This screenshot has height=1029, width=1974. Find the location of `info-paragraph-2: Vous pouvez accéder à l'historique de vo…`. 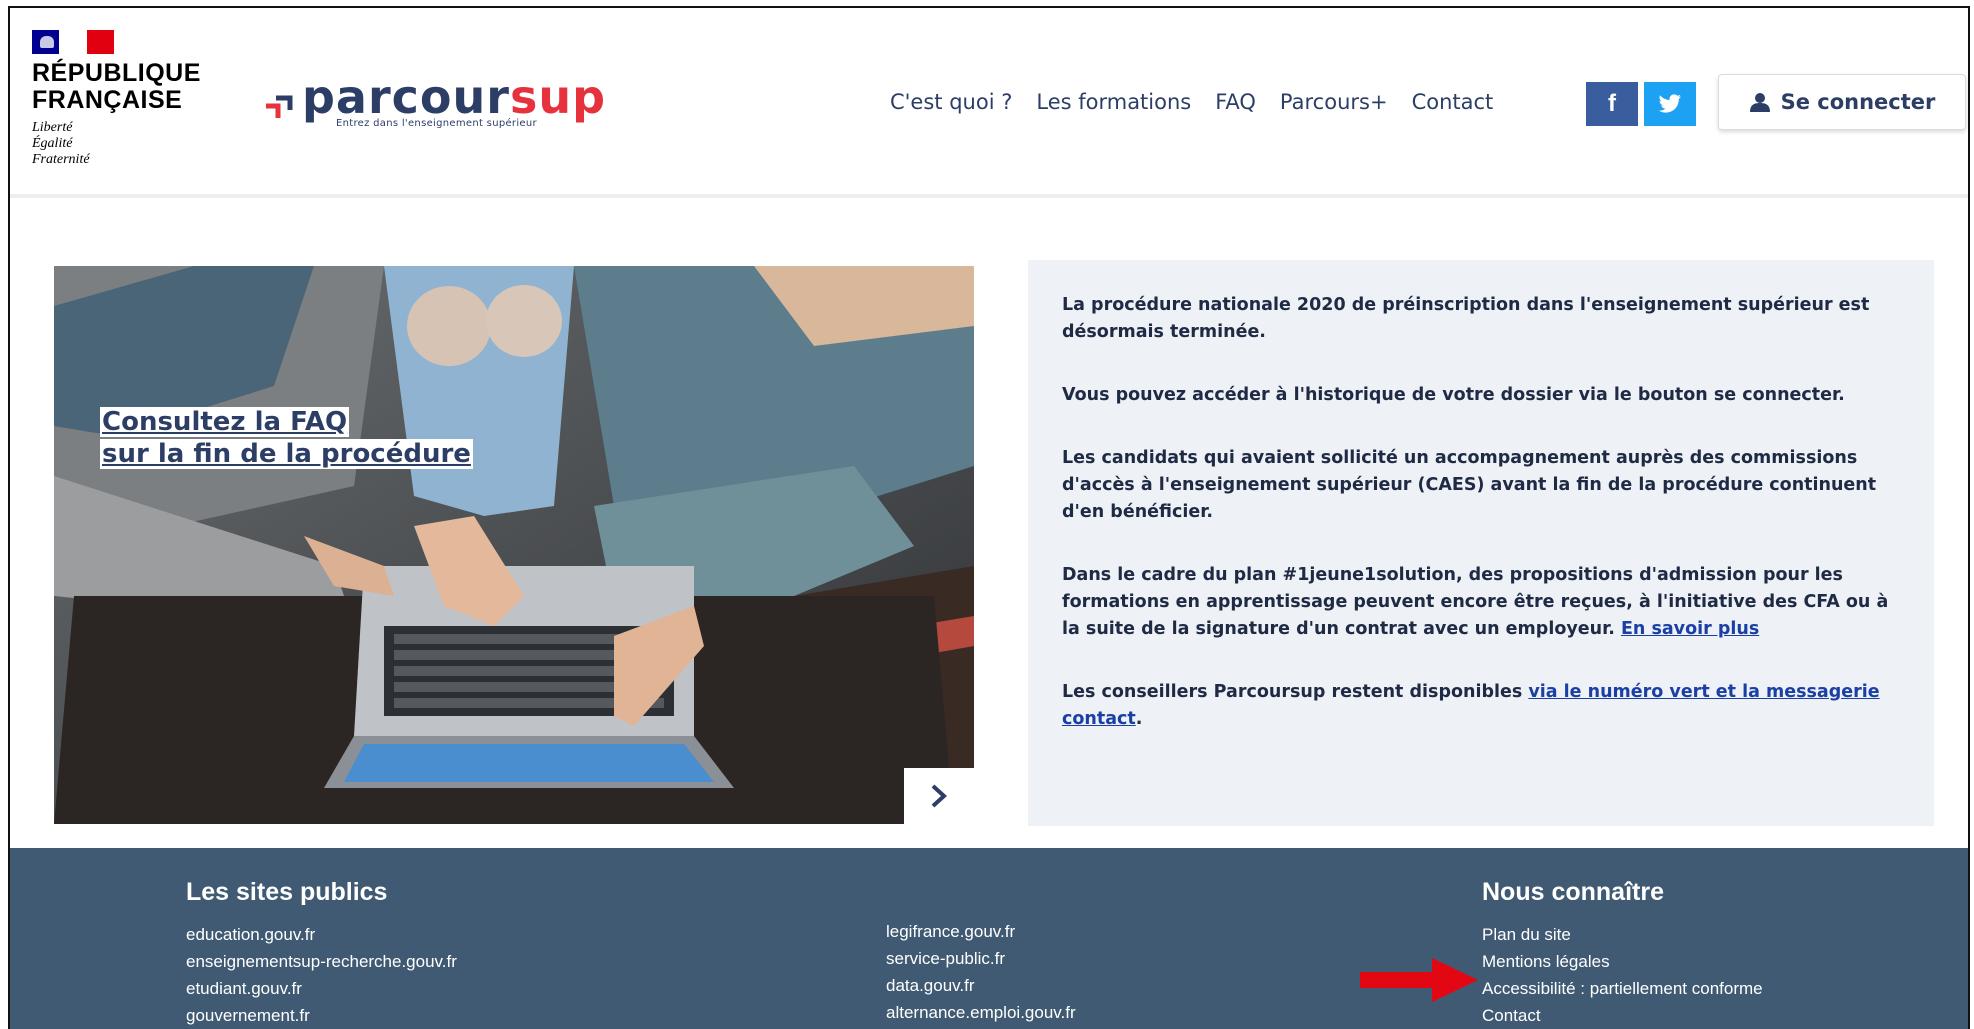

info-paragraph-2: Vous pouvez accéder à l'historique de vo… is located at coordinates (1453, 395).